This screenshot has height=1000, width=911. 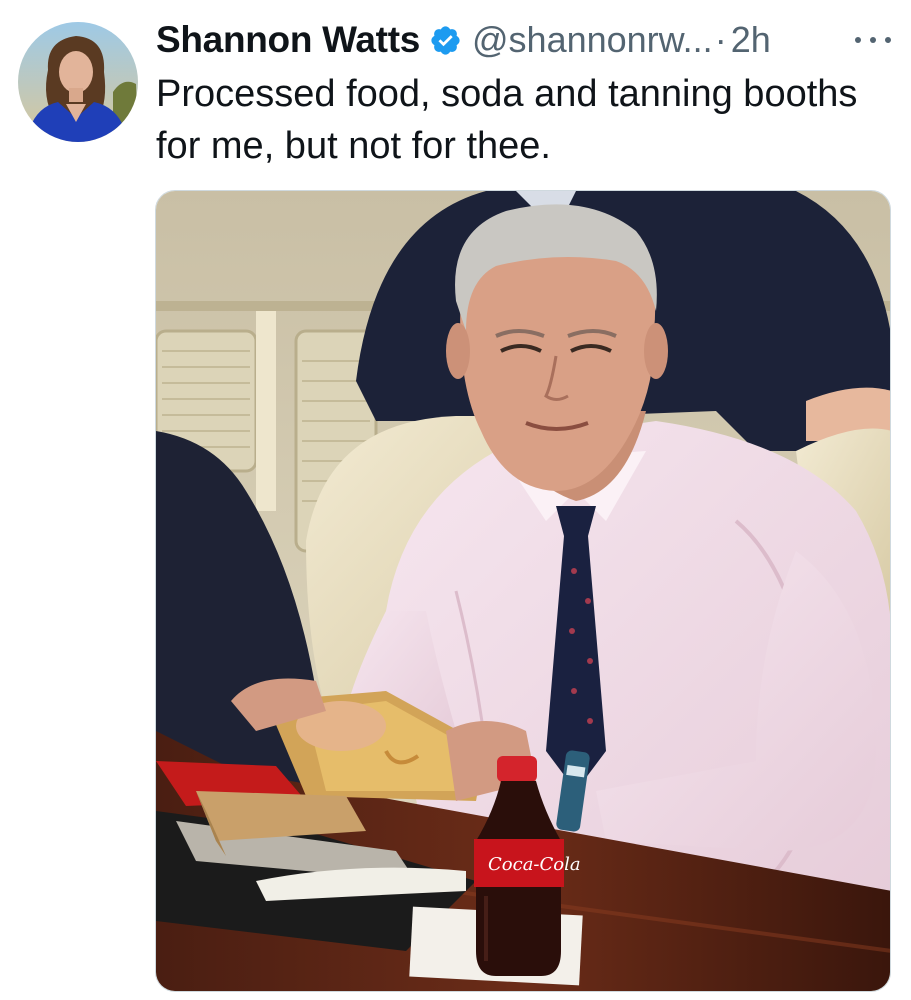 I want to click on avatar, so click(x=78, y=82).